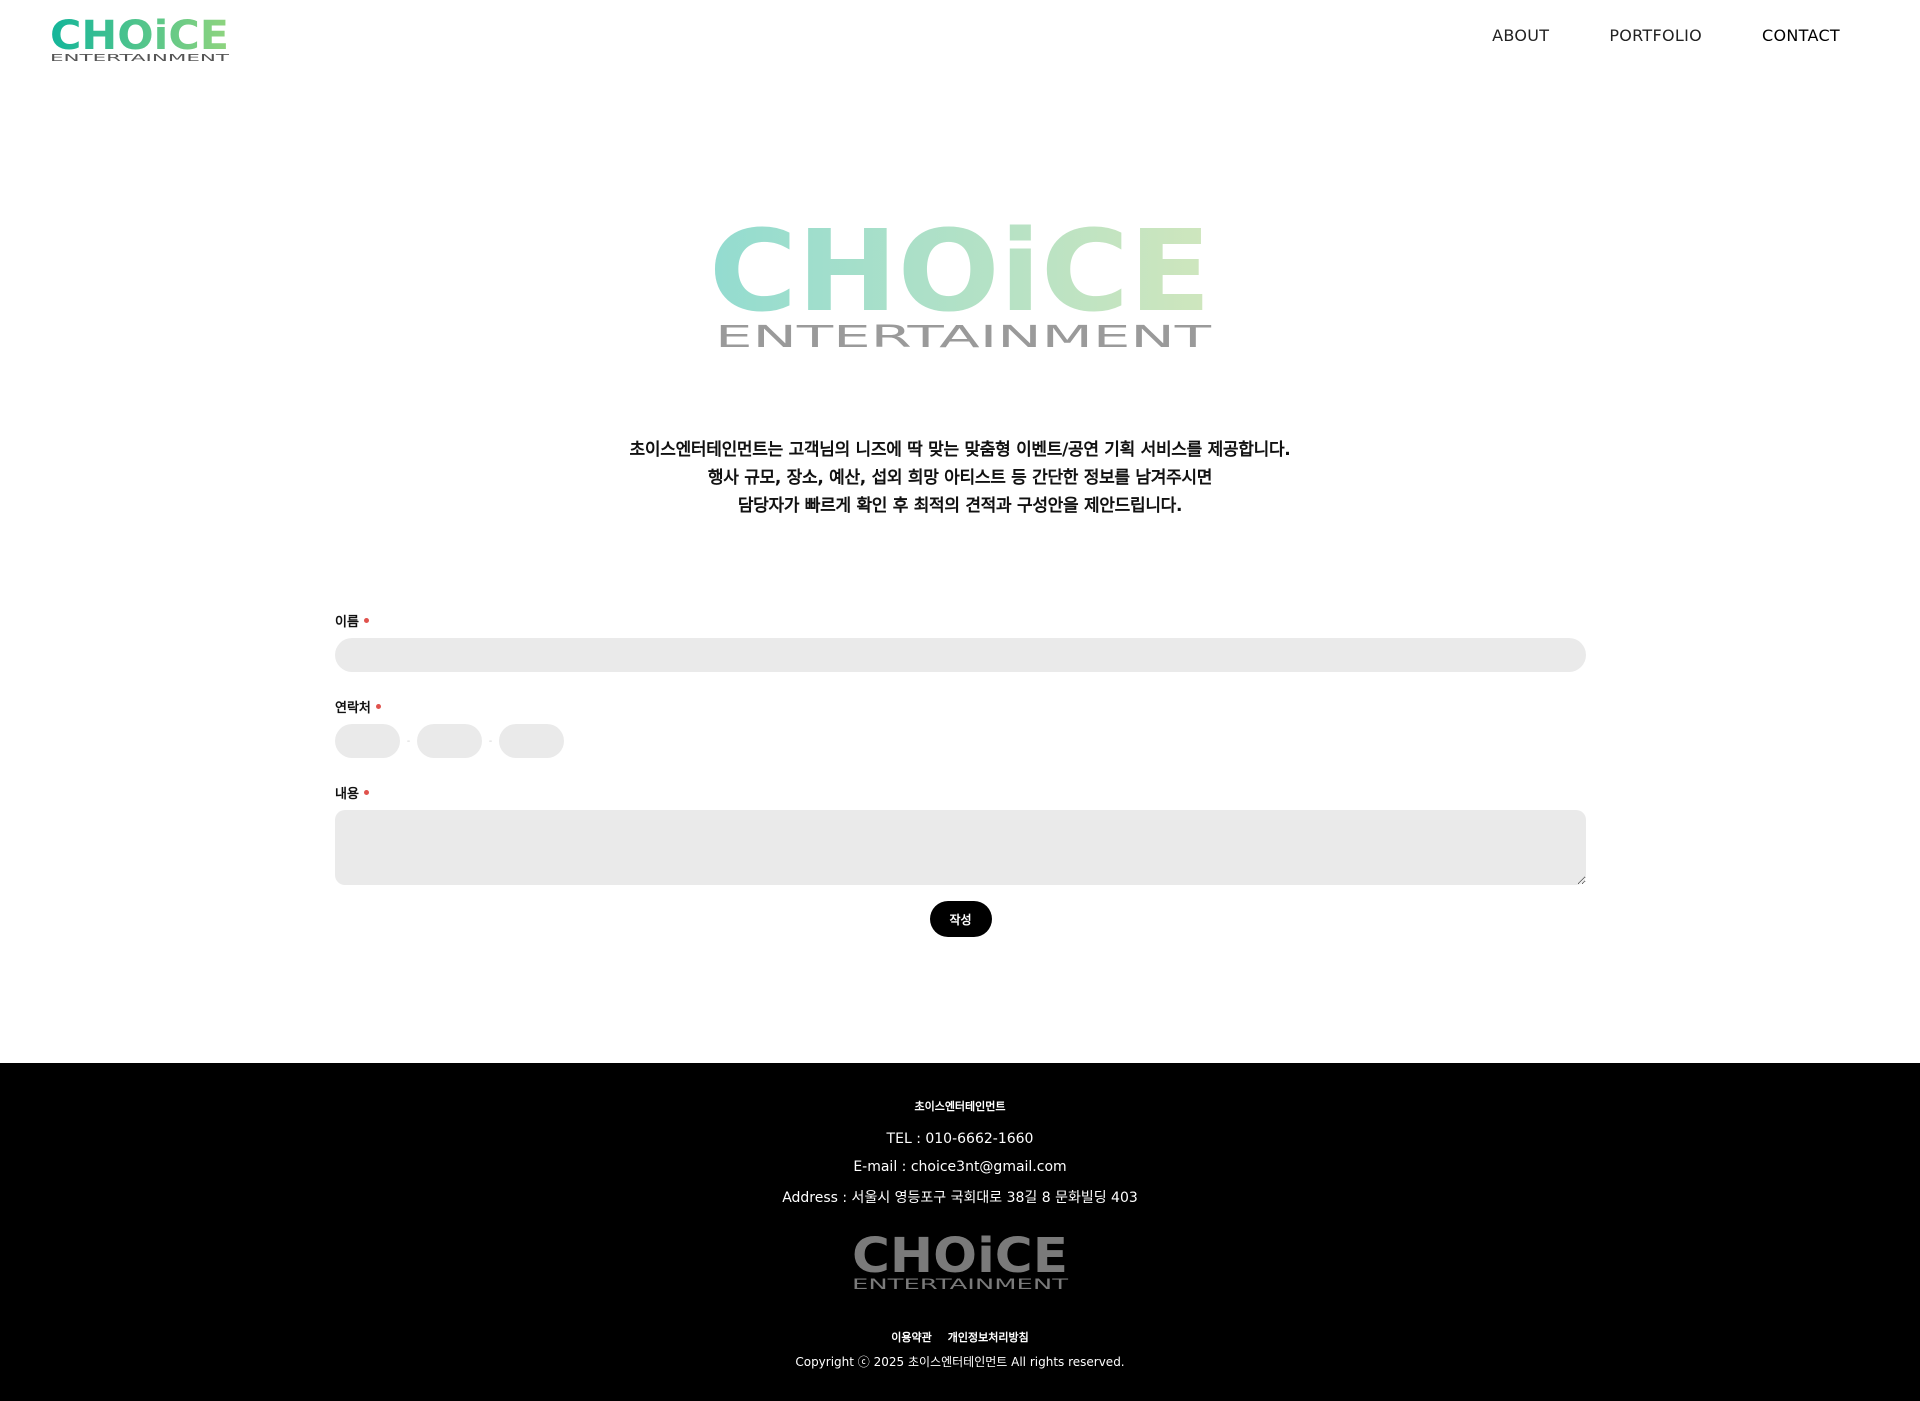 This screenshot has height=1401, width=1920. Describe the element at coordinates (960, 285) in the screenshot. I see `hero-logo: CHOiCE ENTERTAINMENT` at that location.